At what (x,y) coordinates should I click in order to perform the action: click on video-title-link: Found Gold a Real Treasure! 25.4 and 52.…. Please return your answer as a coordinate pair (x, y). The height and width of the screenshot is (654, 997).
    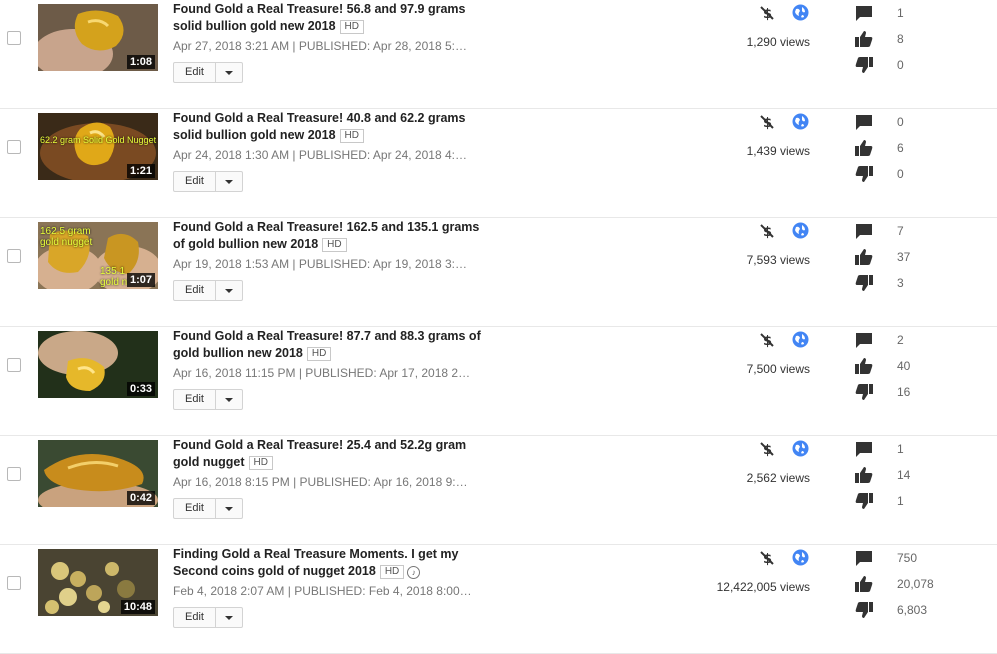
    Looking at the image, I should click on (333, 454).